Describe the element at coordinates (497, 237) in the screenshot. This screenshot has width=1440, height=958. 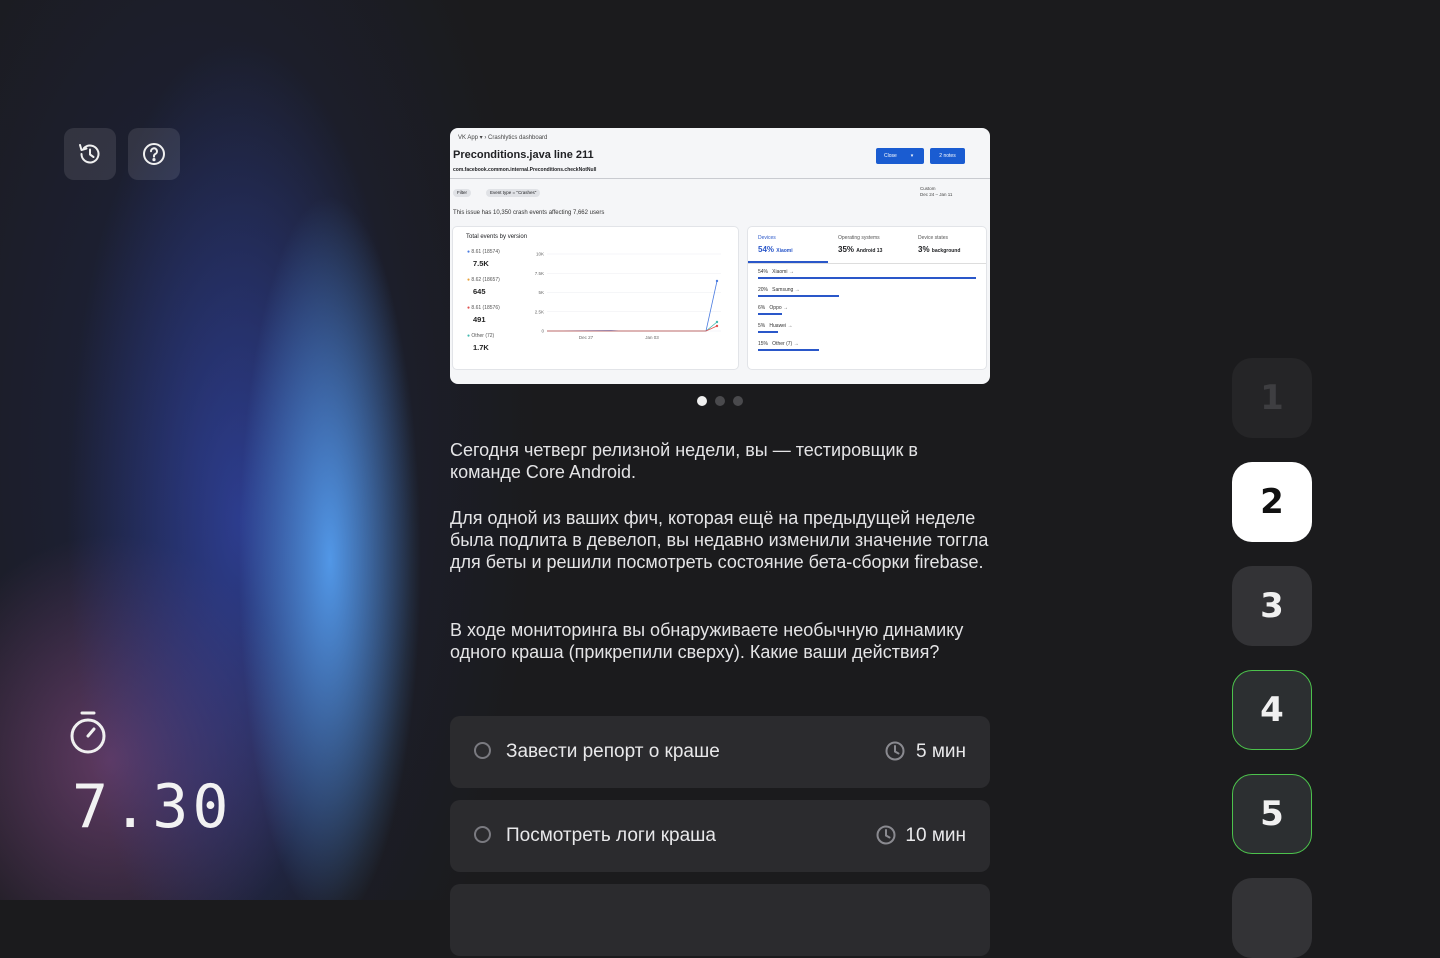
I see `events-panel-title: Total events by version` at that location.